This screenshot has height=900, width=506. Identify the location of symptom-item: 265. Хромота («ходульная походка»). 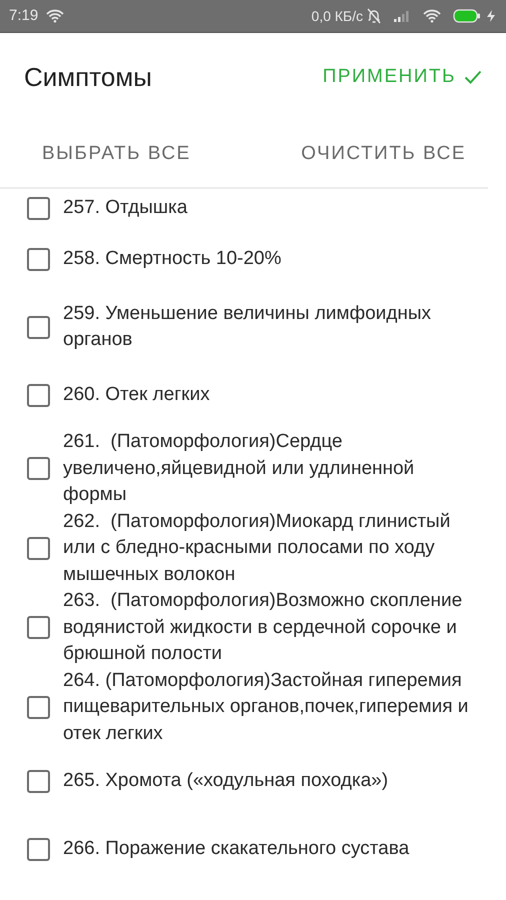
(253, 781).